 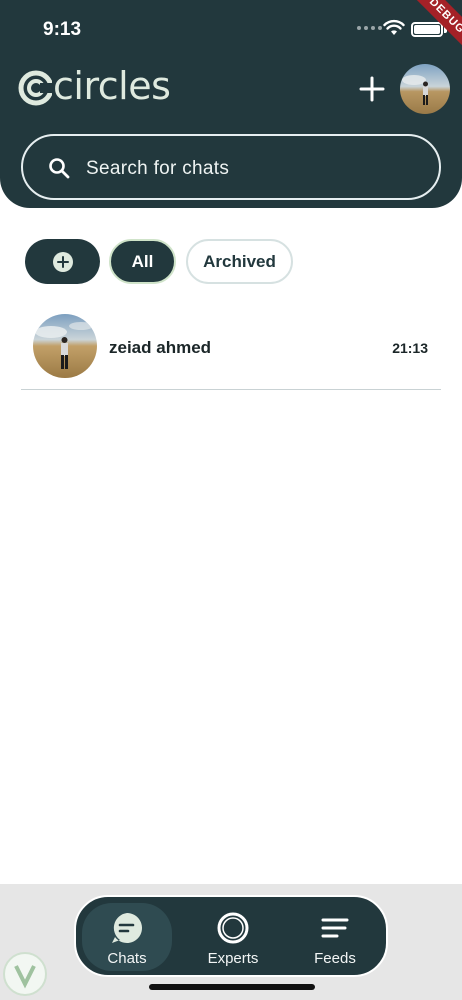 I want to click on wifi-icon, so click(x=394, y=27).